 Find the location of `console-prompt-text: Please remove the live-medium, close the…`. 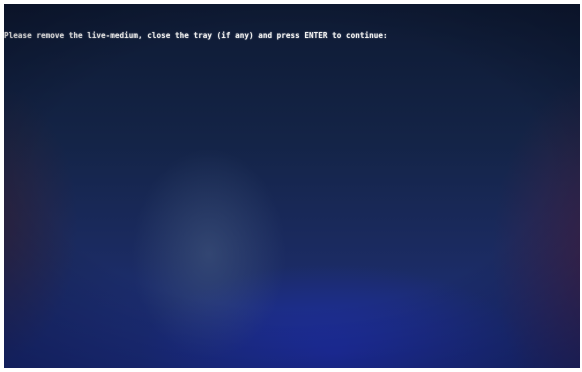

console-prompt-text: Please remove the live-medium, close the… is located at coordinates (196, 35).